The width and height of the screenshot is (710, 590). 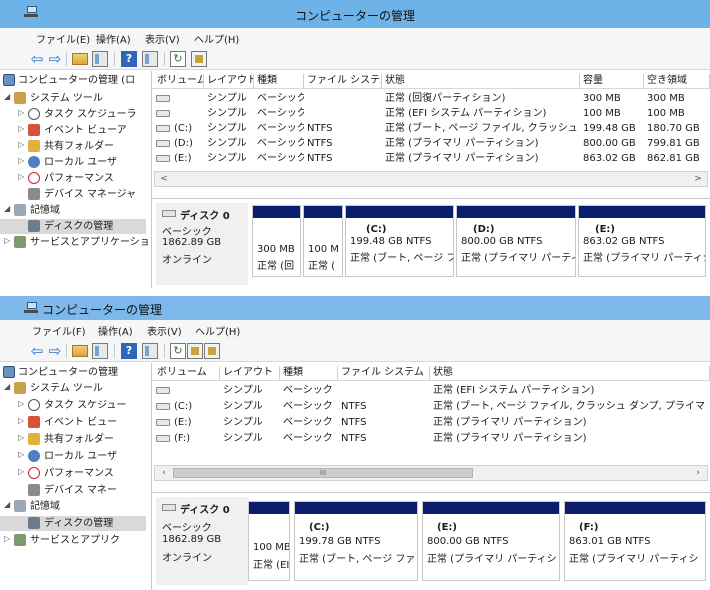 I want to click on menu-file: ファイル(F), so click(x=59, y=330).